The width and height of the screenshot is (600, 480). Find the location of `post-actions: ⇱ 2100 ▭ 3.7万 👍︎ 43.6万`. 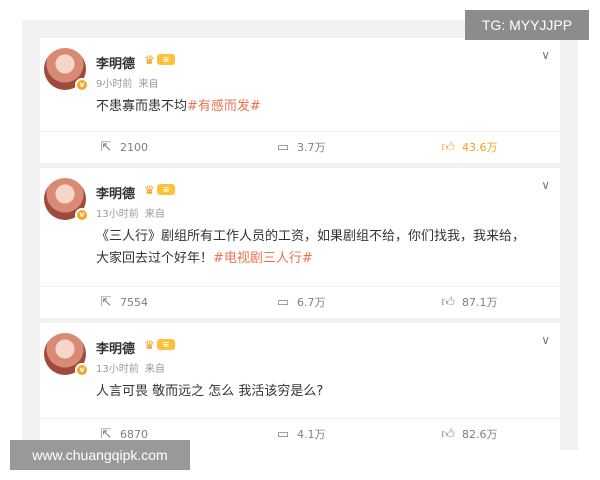

post-actions: ⇱ 2100 ▭ 3.7万 👍︎ 43.6万 is located at coordinates (300, 147).